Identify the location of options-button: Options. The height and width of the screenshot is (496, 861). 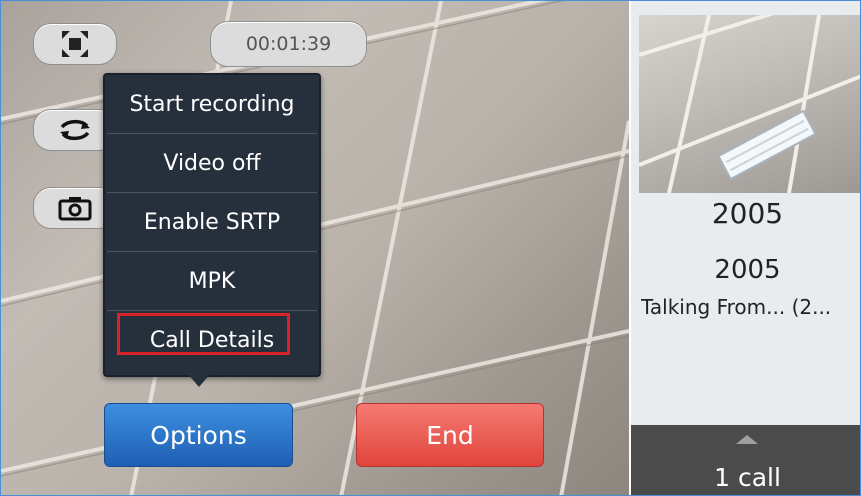
(198, 435).